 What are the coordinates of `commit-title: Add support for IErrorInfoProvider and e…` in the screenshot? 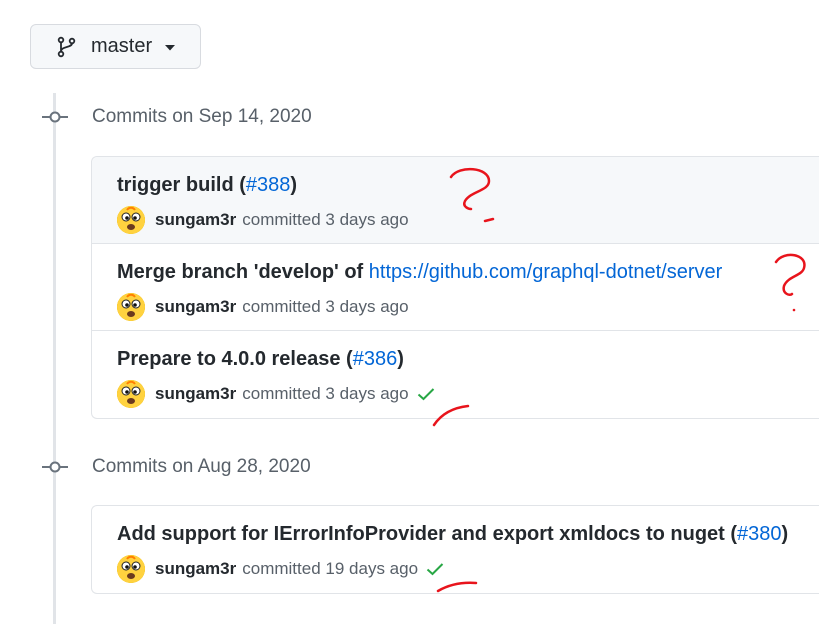 It's located at (468, 534).